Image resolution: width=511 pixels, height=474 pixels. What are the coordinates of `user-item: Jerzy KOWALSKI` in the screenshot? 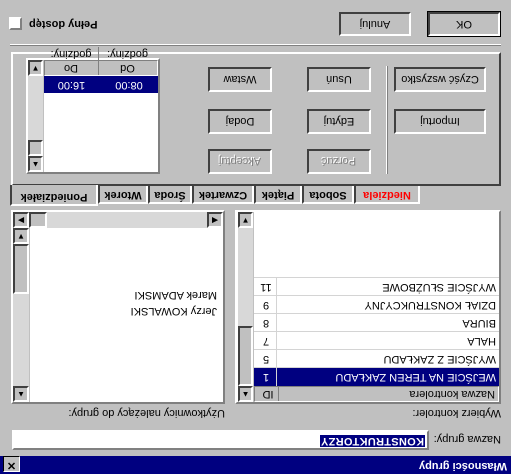 It's located at (174, 311).